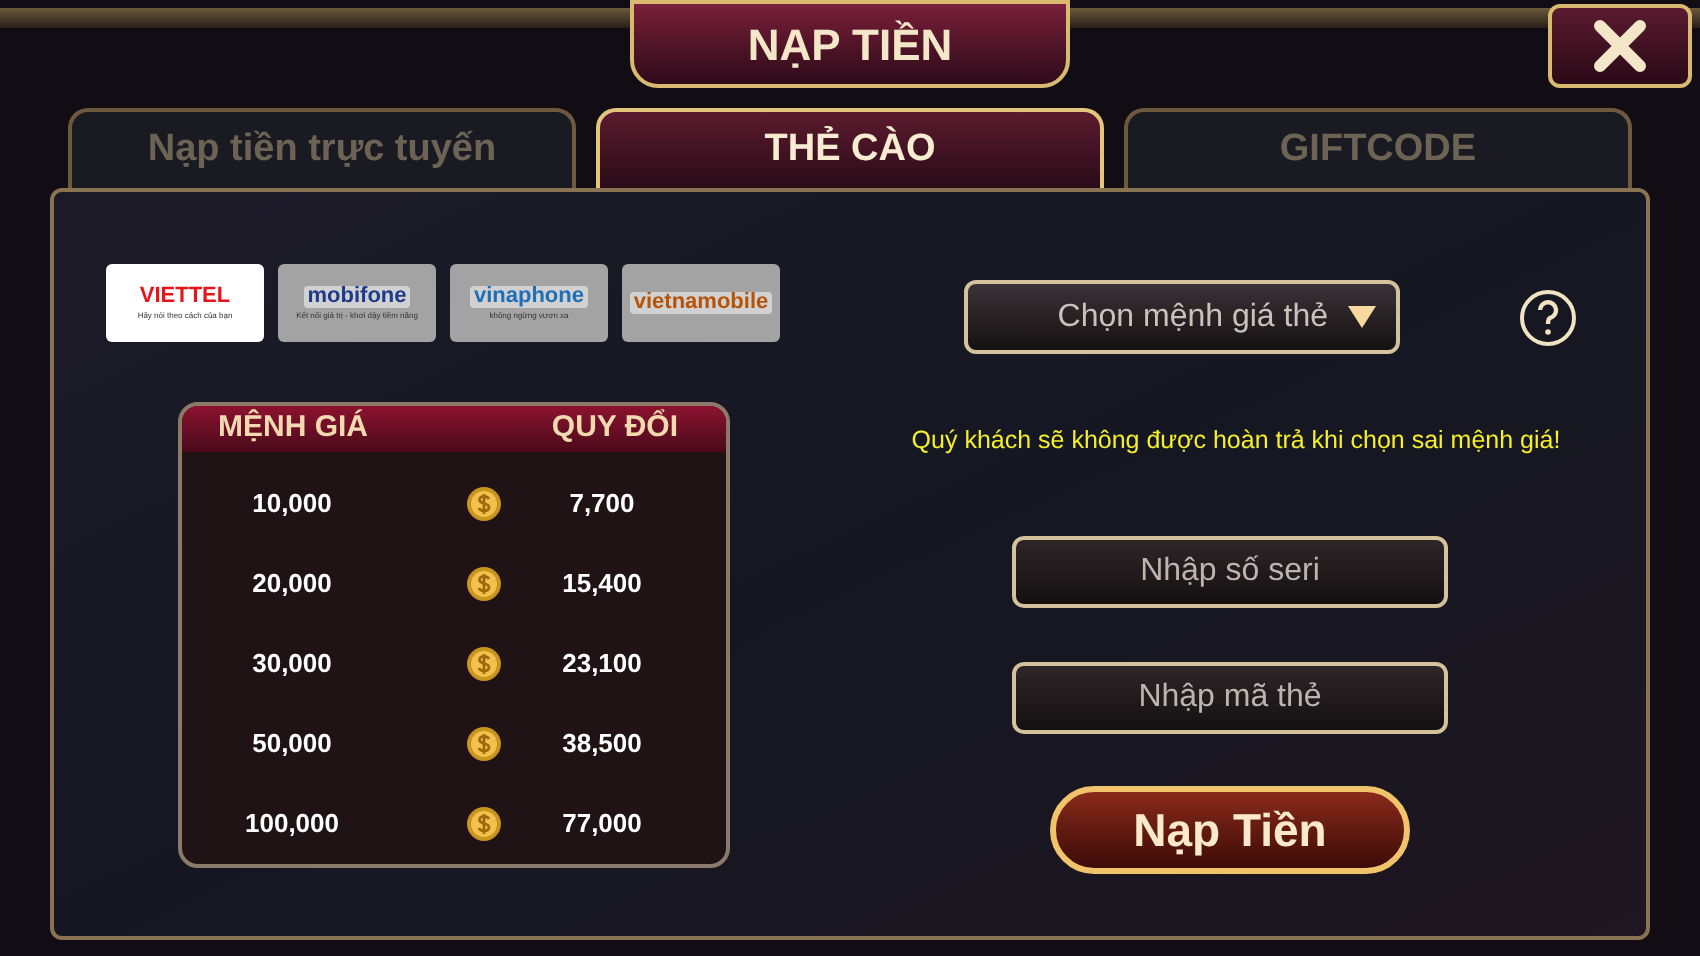  What do you see at coordinates (602, 824) in the screenshot?
I see `table-cell-text: 77,000` at bounding box center [602, 824].